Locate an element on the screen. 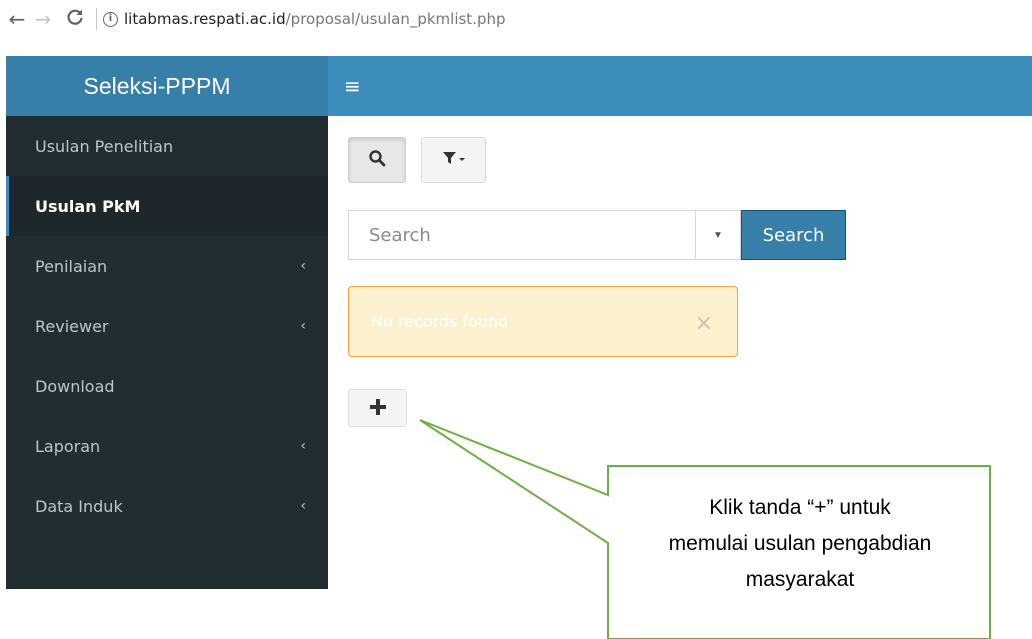 The image size is (1032, 639). sidebar-item-label: Usulan Penelitian is located at coordinates (104, 146).